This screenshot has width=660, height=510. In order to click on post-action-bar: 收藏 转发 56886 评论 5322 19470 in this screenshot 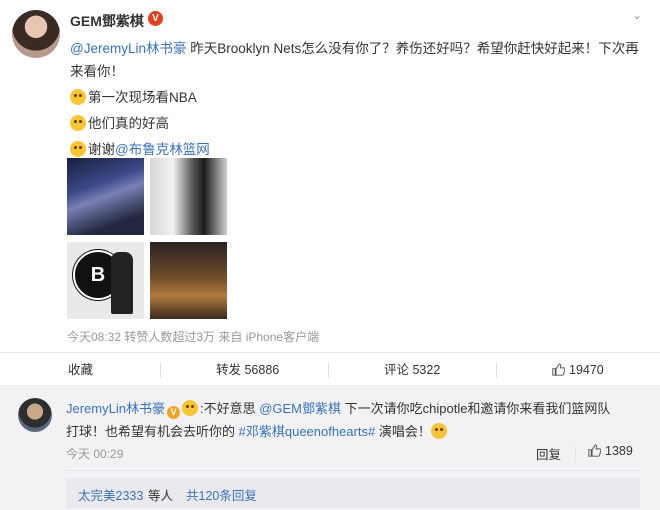, I will do `click(330, 369)`.